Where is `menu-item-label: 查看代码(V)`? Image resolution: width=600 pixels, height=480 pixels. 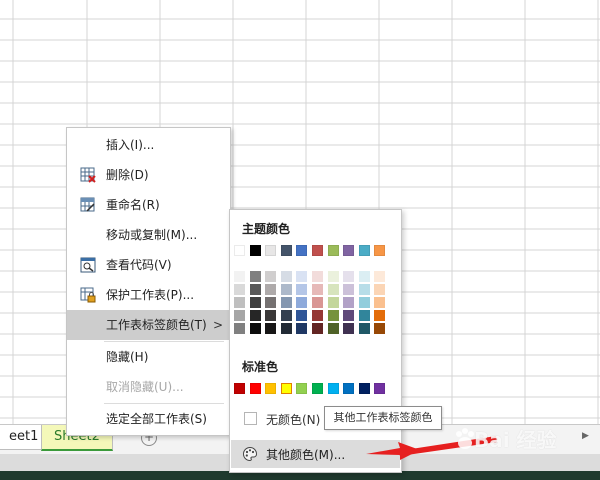
menu-item-label: 查看代码(V) is located at coordinates (139, 265).